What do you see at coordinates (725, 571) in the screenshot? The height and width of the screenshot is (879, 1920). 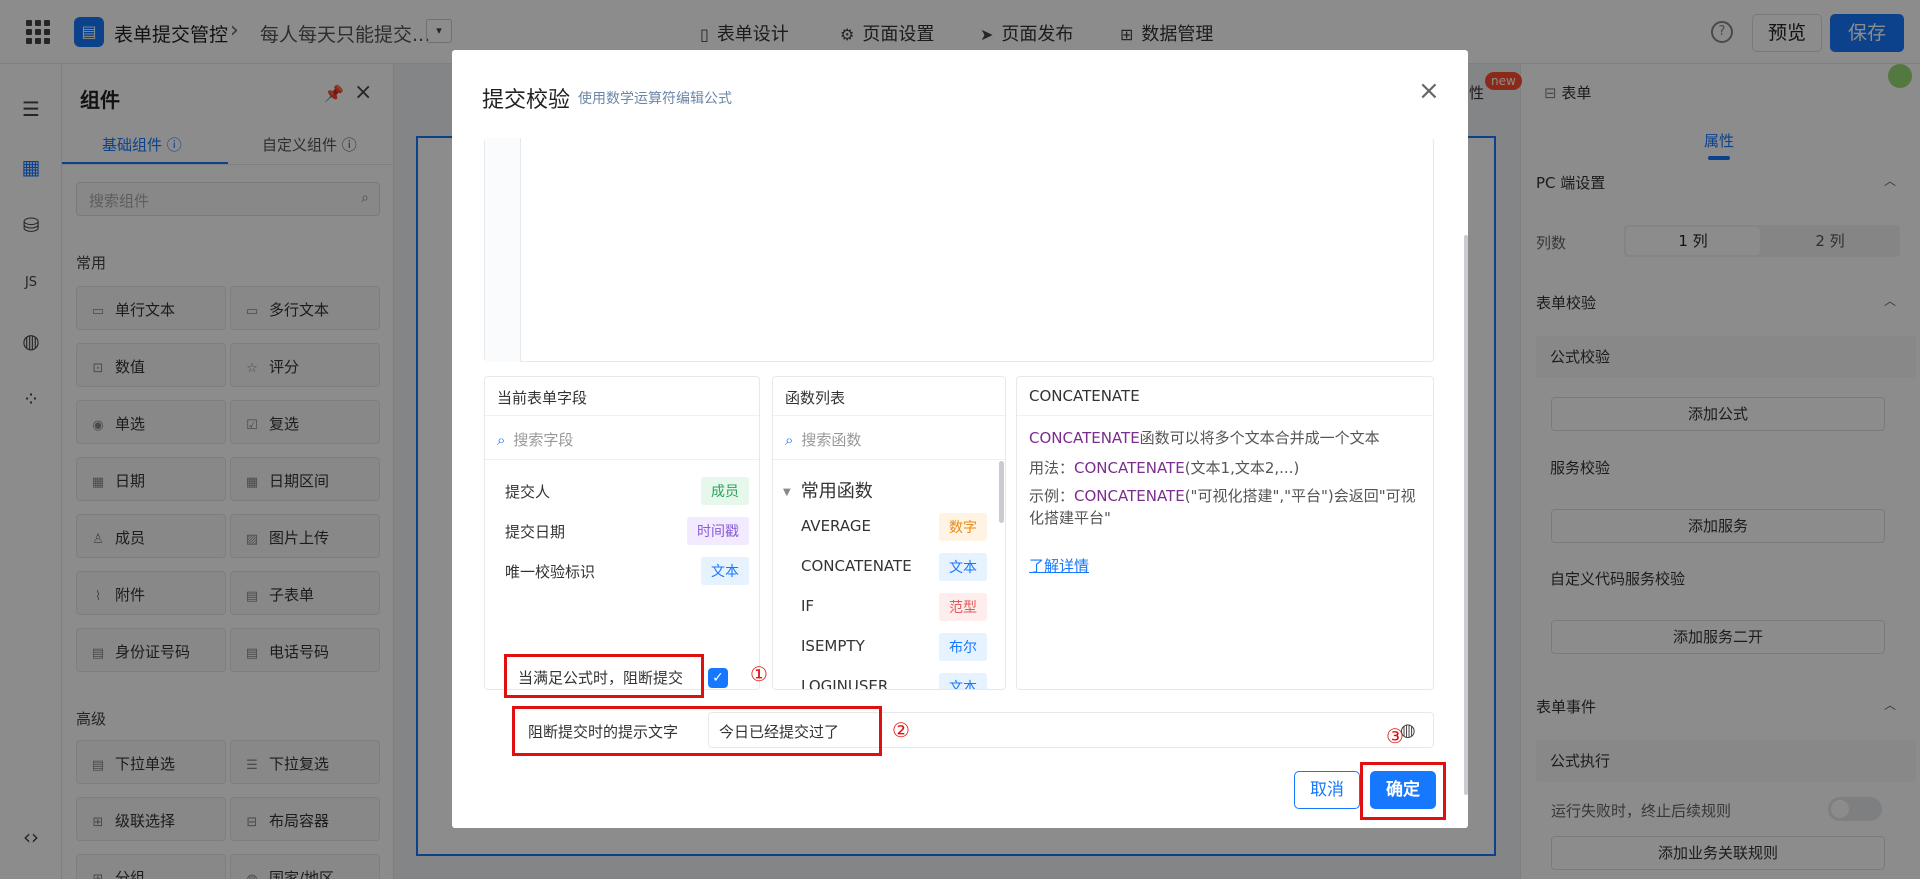 I see `field-type-badge: 文本` at bounding box center [725, 571].